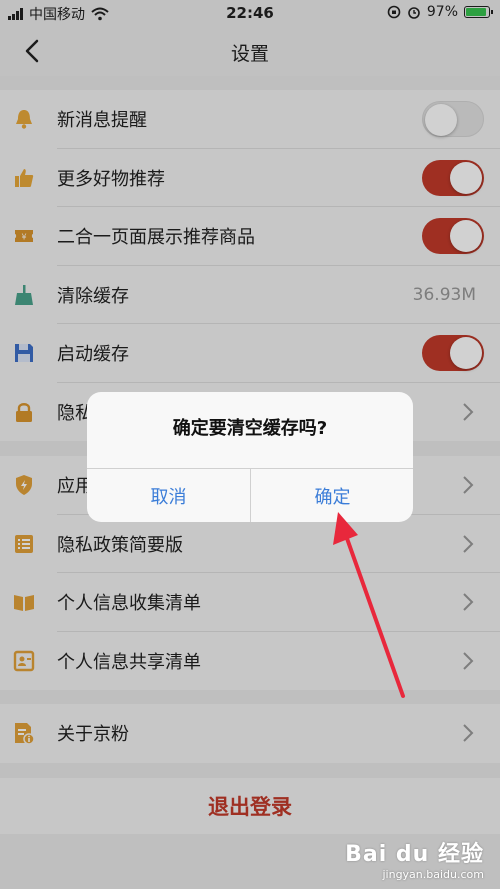 Image resolution: width=500 pixels, height=889 pixels. What do you see at coordinates (250, 457) in the screenshot?
I see `clear-cache-dialog: 确定要清空缓存吗? 取消 确定` at bounding box center [250, 457].